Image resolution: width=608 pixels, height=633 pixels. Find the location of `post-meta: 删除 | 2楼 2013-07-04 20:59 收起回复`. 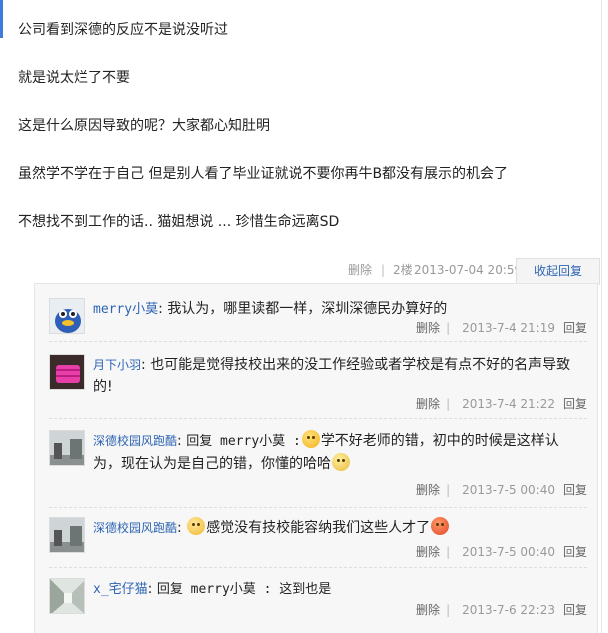

post-meta: 删除 | 2楼 2013-07-04 20:59 收起回复 is located at coordinates (470, 271).